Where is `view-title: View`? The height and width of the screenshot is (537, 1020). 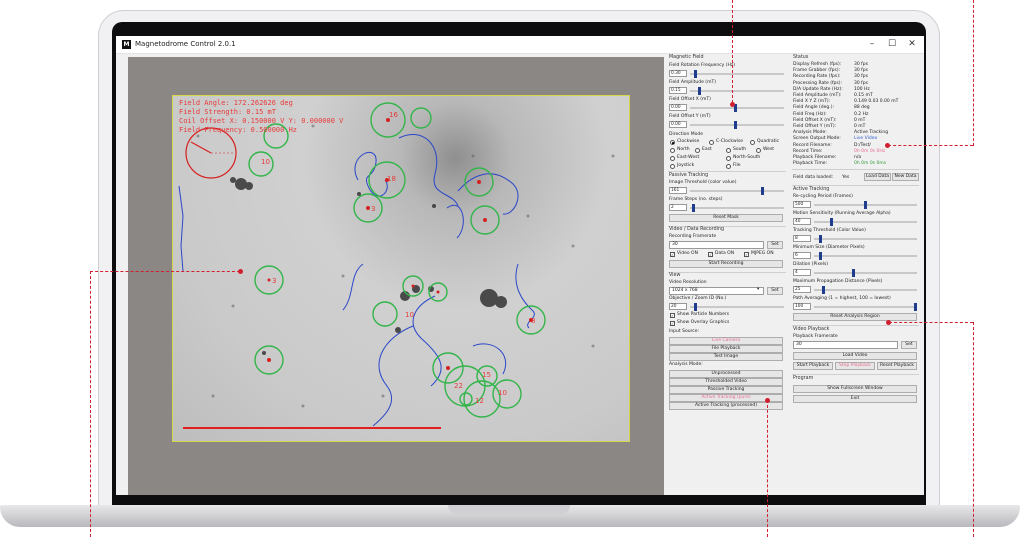
view-title: View is located at coordinates (675, 275).